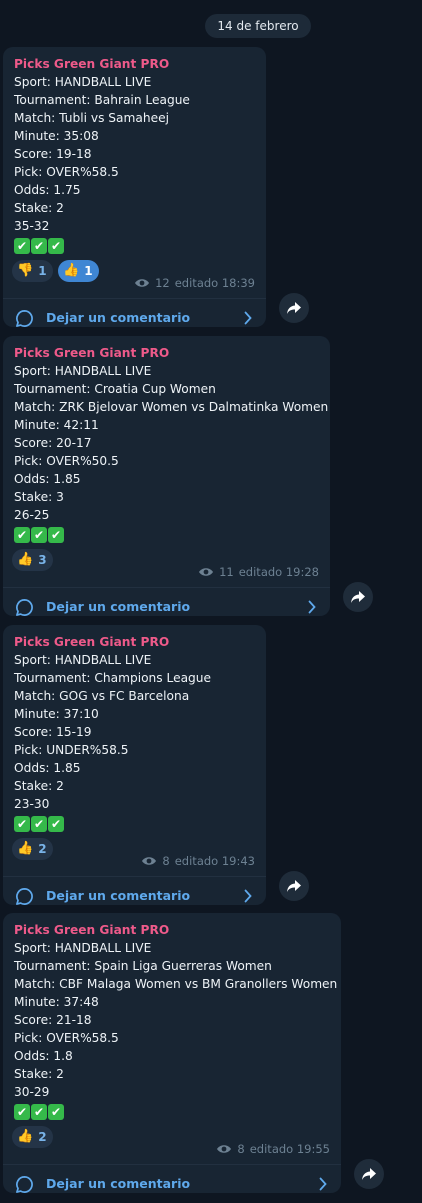 This screenshot has height=1203, width=422. I want to click on check-marks: ✔ ✔ ✔, so click(134, 823).